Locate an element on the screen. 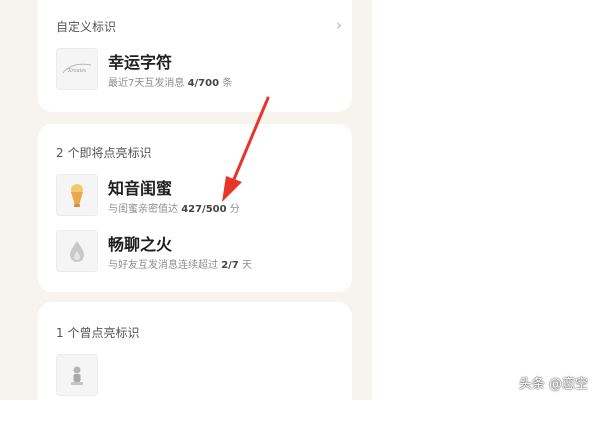  bestie-badge-title: 知音闺蜜 is located at coordinates (140, 188).